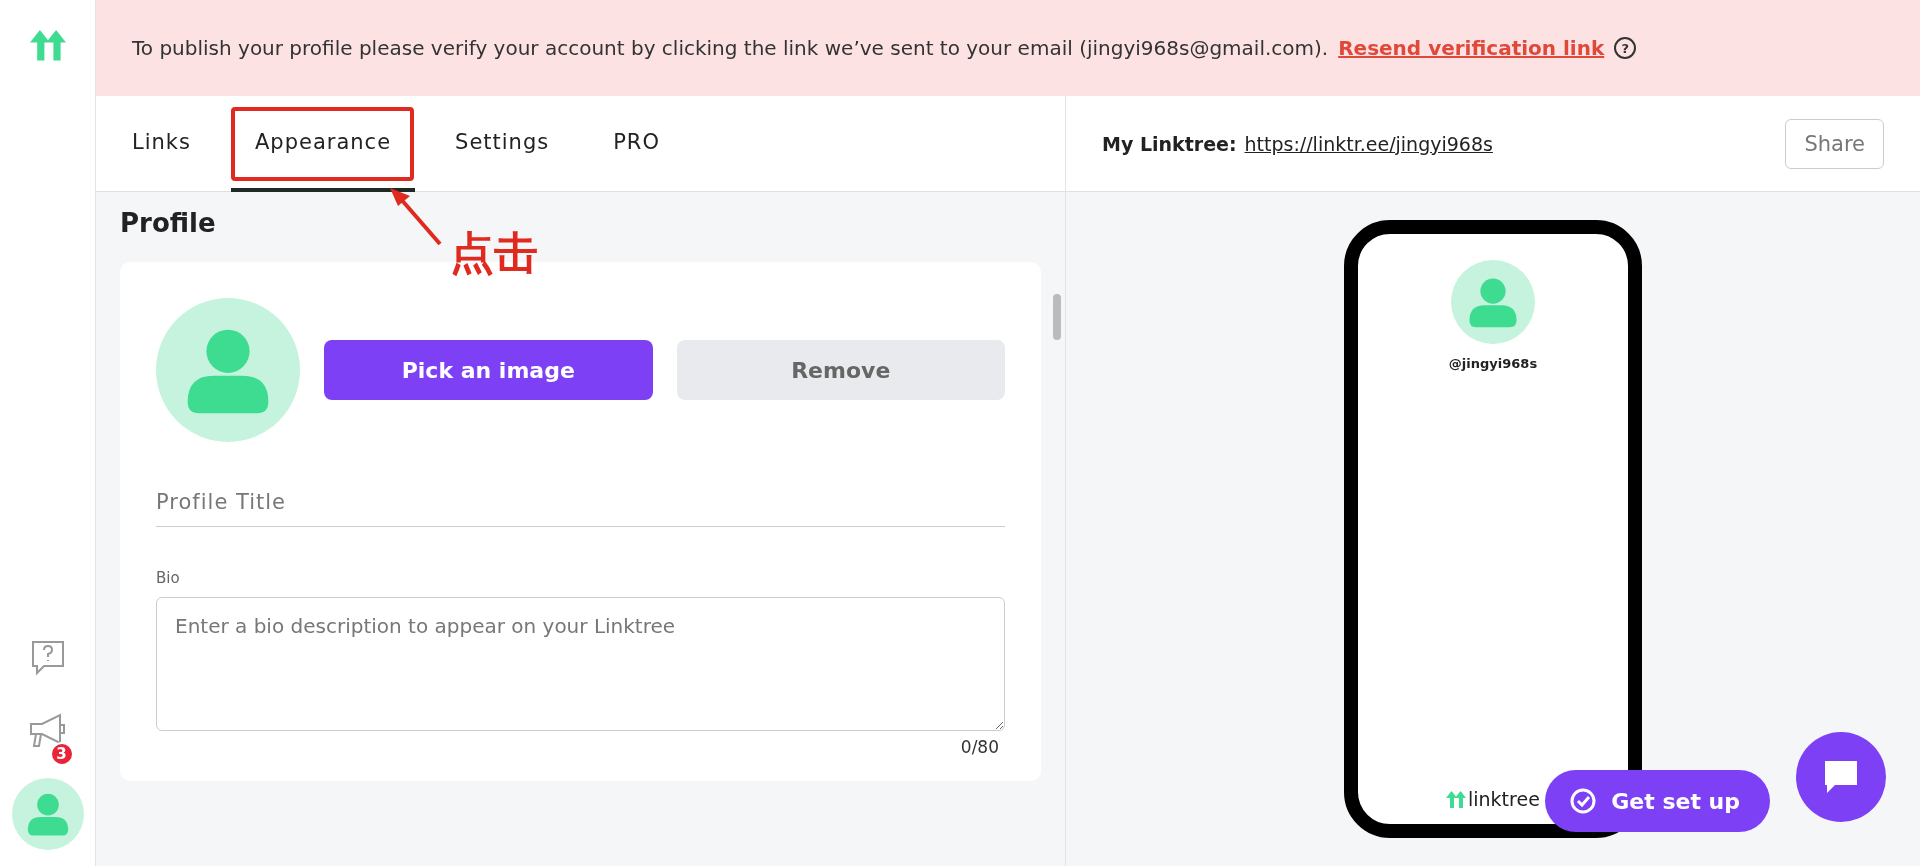  Describe the element at coordinates (1583, 801) in the screenshot. I see `check-circle-icon` at that location.